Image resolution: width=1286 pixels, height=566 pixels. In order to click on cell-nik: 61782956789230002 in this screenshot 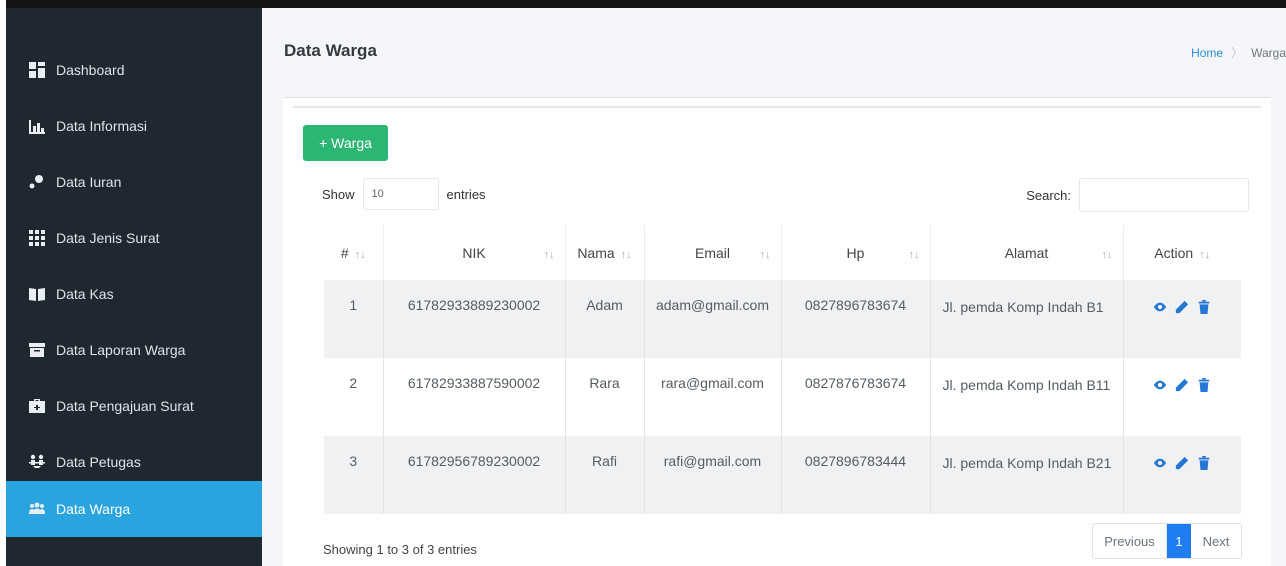, I will do `click(473, 475)`.